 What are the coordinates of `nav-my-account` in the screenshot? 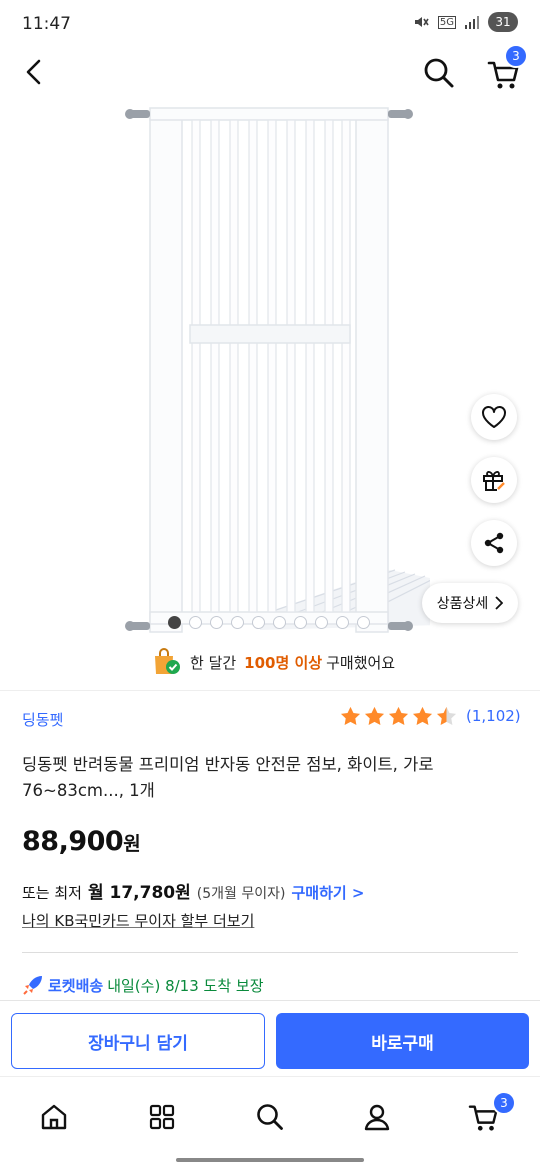 It's located at (377, 1117).